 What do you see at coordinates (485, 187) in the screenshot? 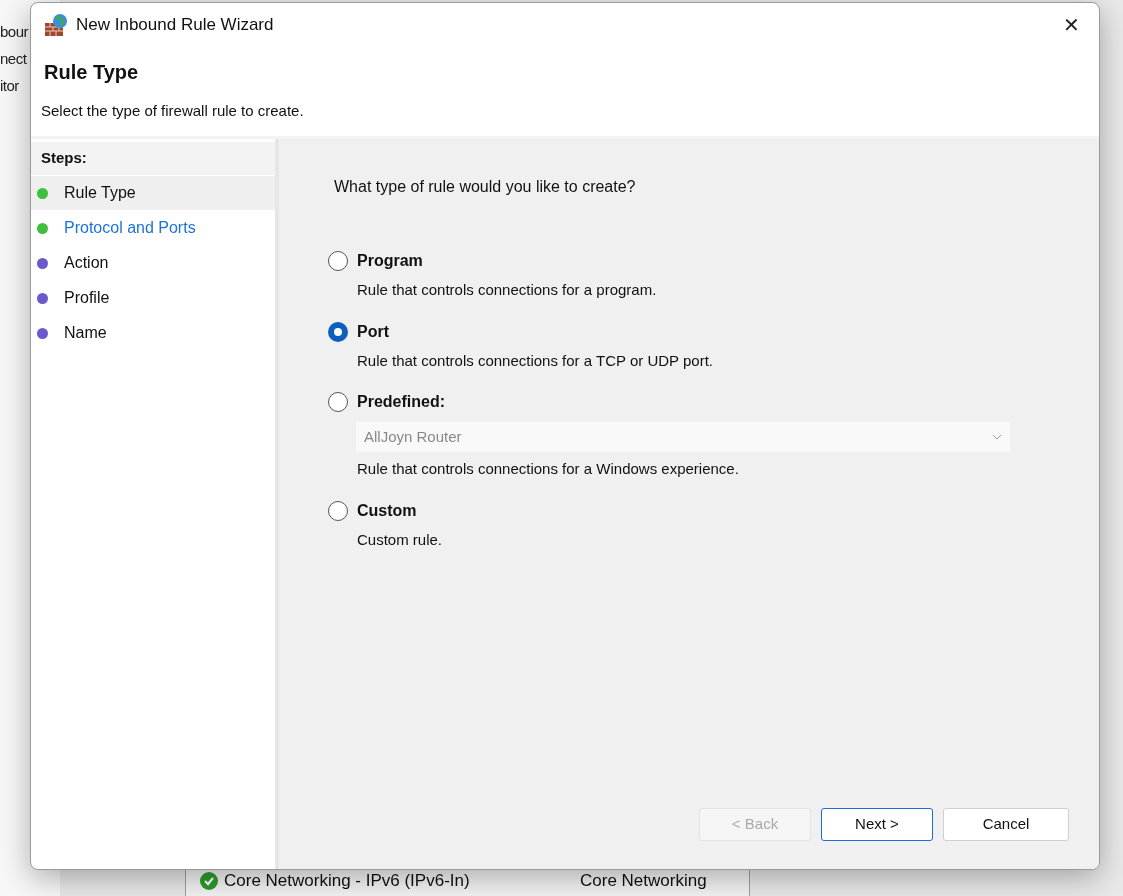
I see `question-text: What type of rule would you like to create?` at bounding box center [485, 187].